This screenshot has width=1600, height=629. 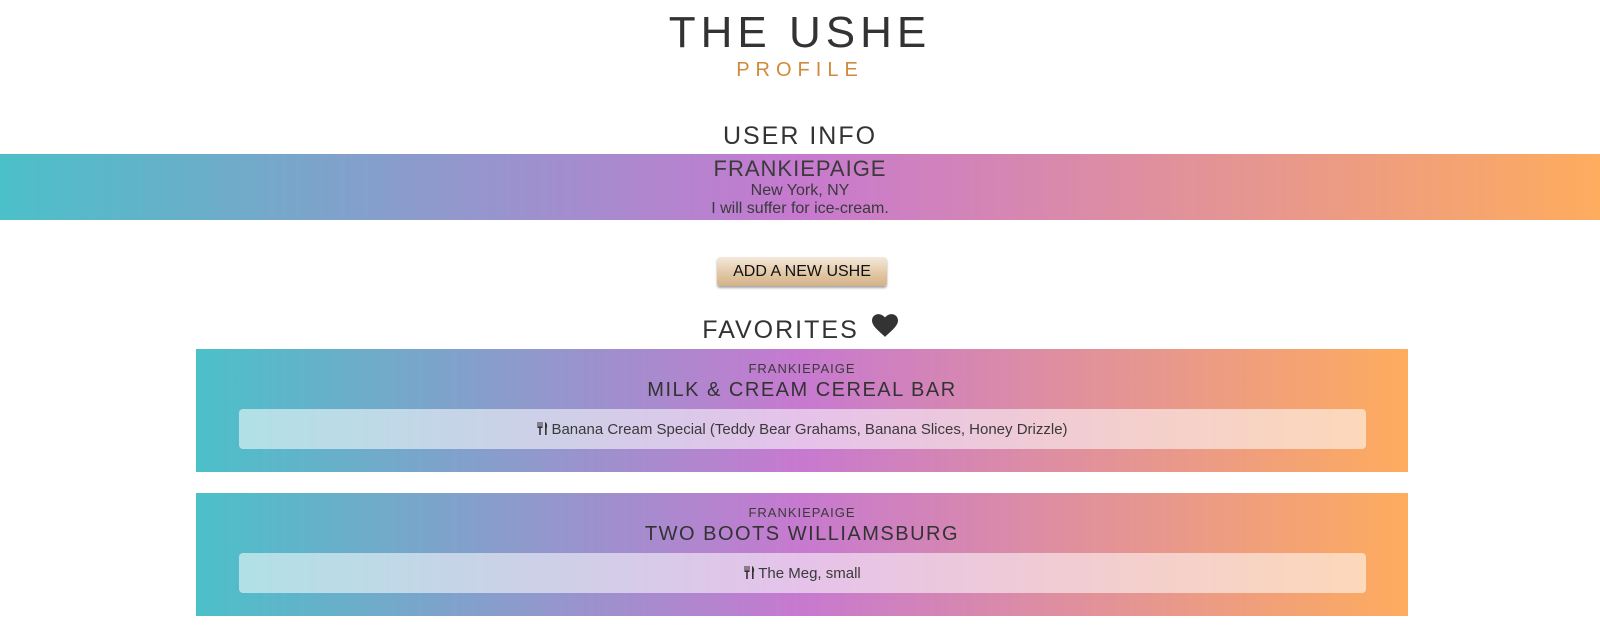 What do you see at coordinates (800, 190) in the screenshot?
I see `user-location: New York, NY` at bounding box center [800, 190].